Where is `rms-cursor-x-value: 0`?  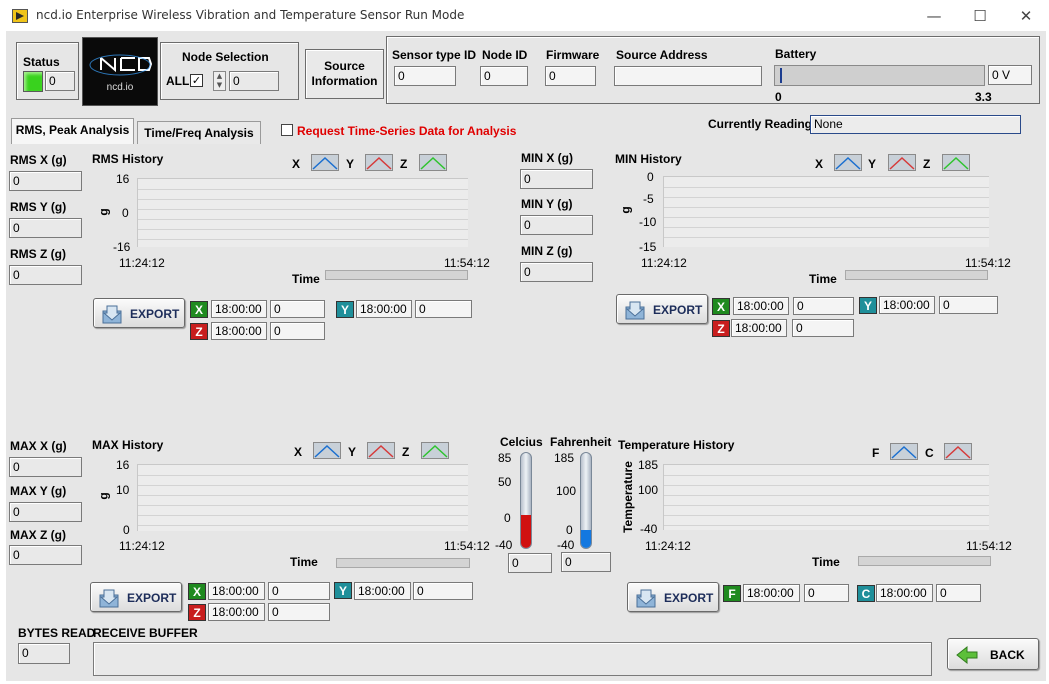 rms-cursor-x-value: 0 is located at coordinates (297, 309).